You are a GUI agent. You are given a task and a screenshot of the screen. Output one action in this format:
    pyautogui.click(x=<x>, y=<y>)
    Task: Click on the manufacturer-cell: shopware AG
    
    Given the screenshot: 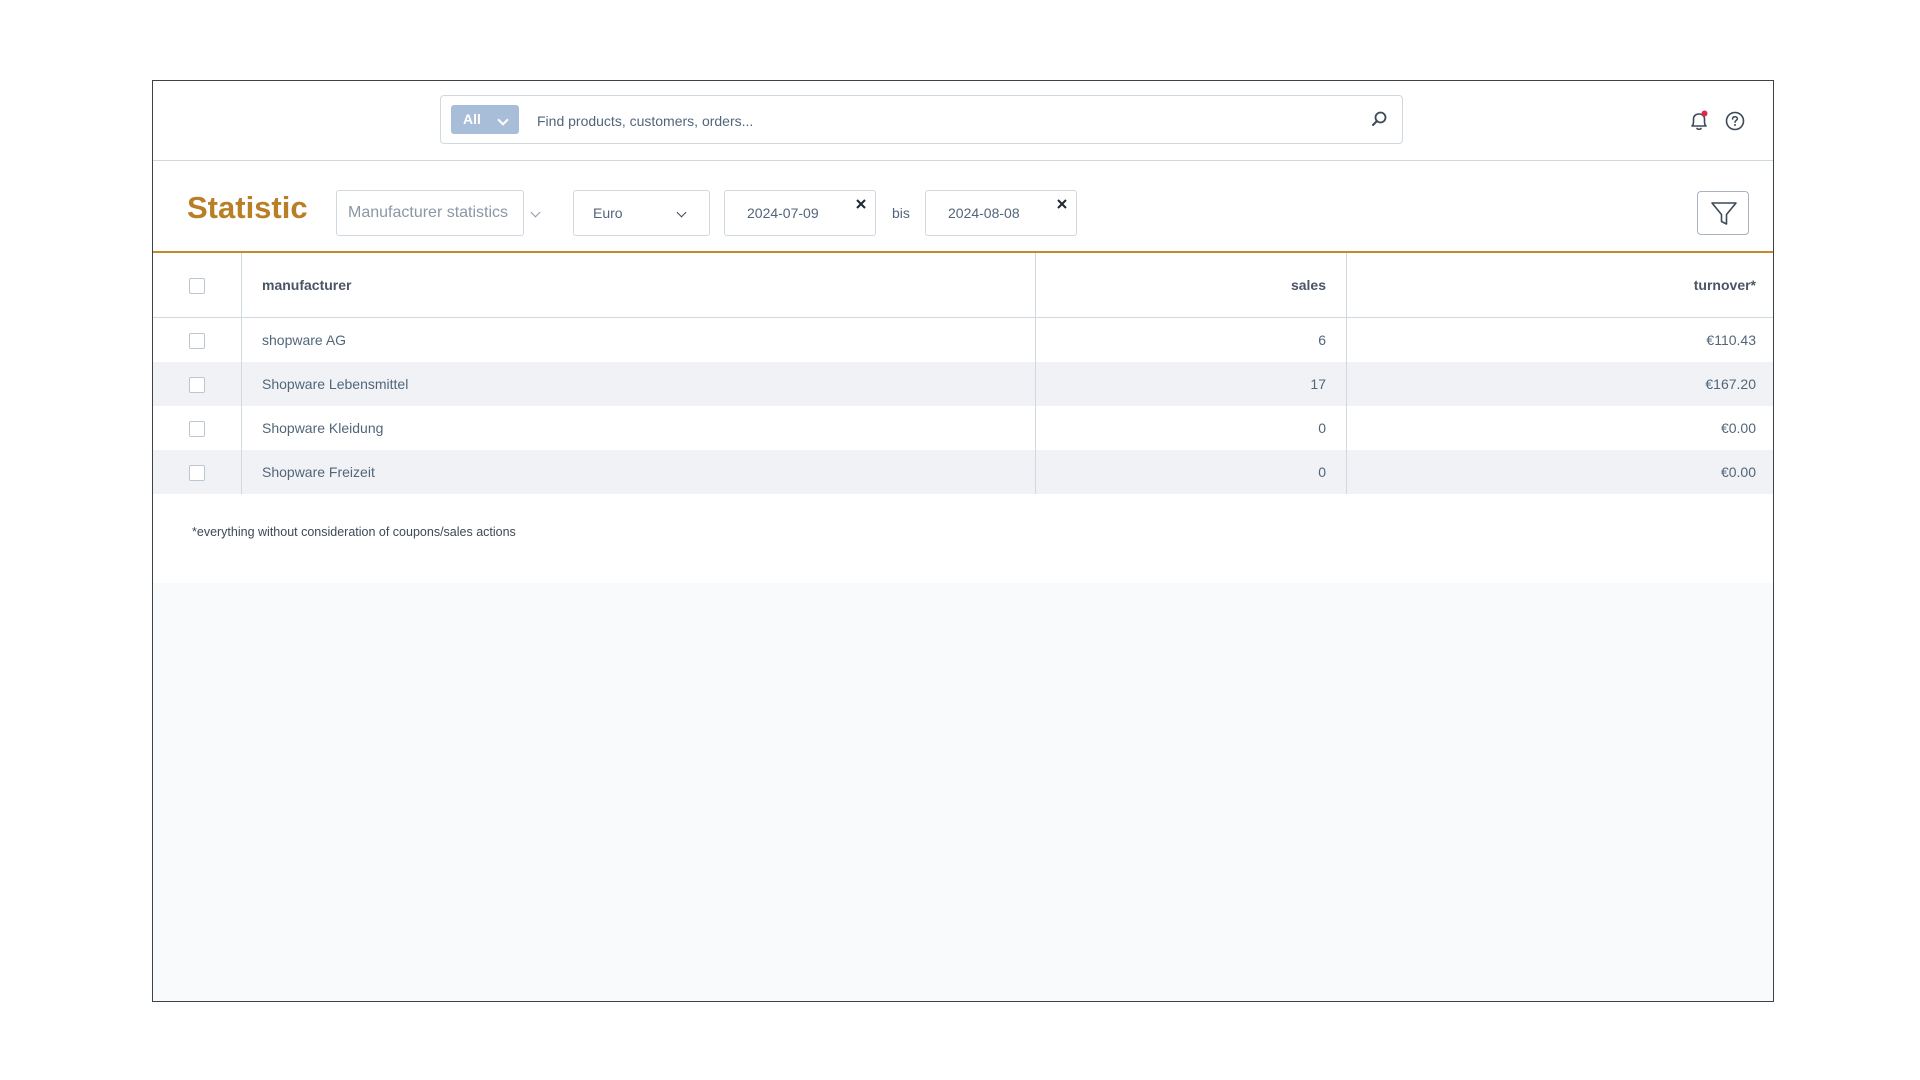 What is the action you would take?
    pyautogui.click(x=638, y=339)
    